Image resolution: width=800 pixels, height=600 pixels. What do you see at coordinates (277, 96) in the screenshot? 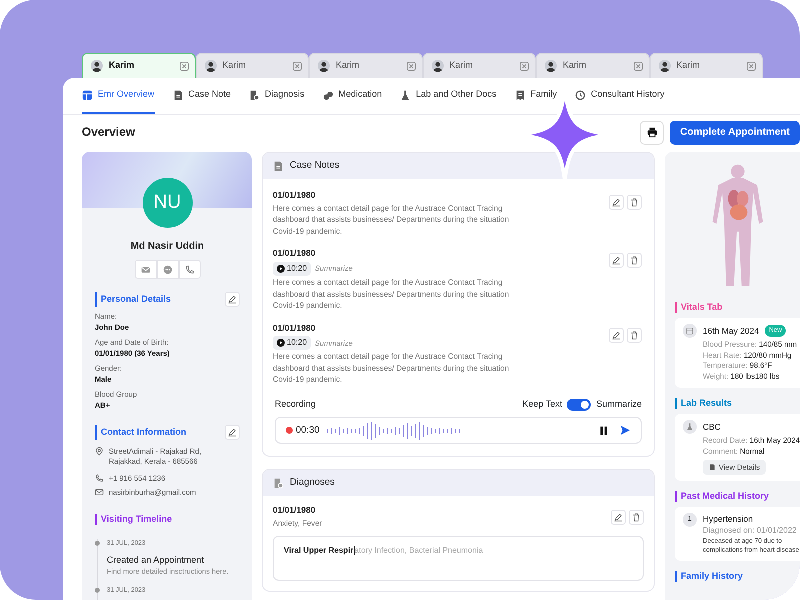
I see `nav-tab: Diagnosis` at bounding box center [277, 96].